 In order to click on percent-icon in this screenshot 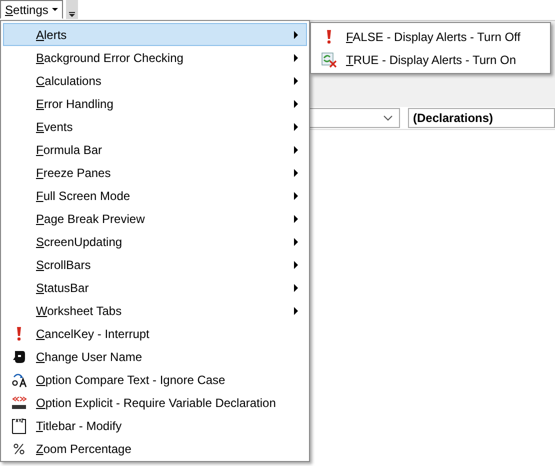, I will do `click(19, 448)`.